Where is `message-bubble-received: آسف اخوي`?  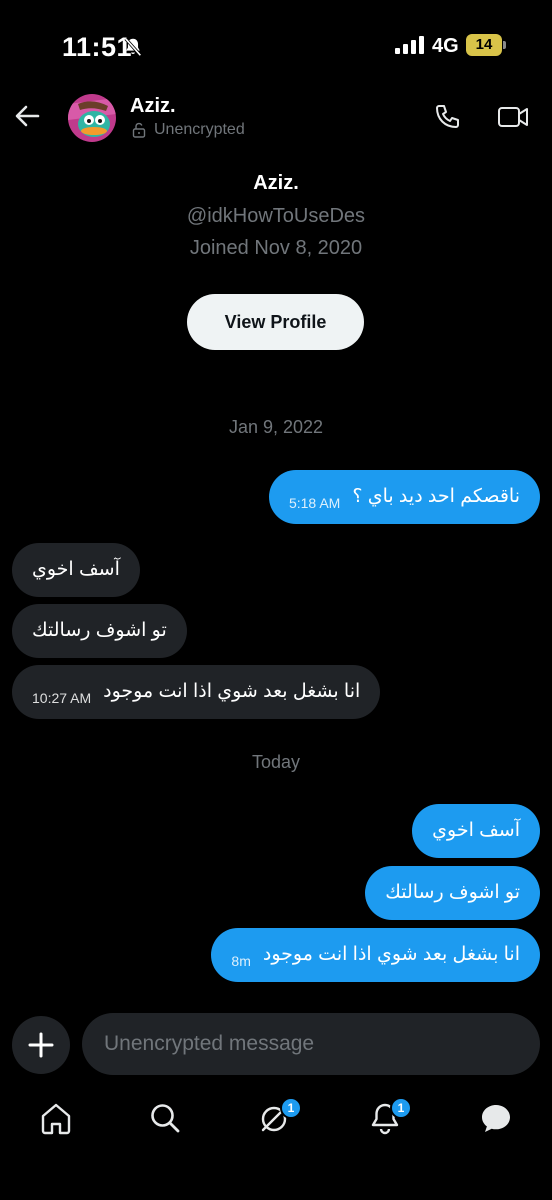
message-bubble-received: آسف اخوي is located at coordinates (76, 570).